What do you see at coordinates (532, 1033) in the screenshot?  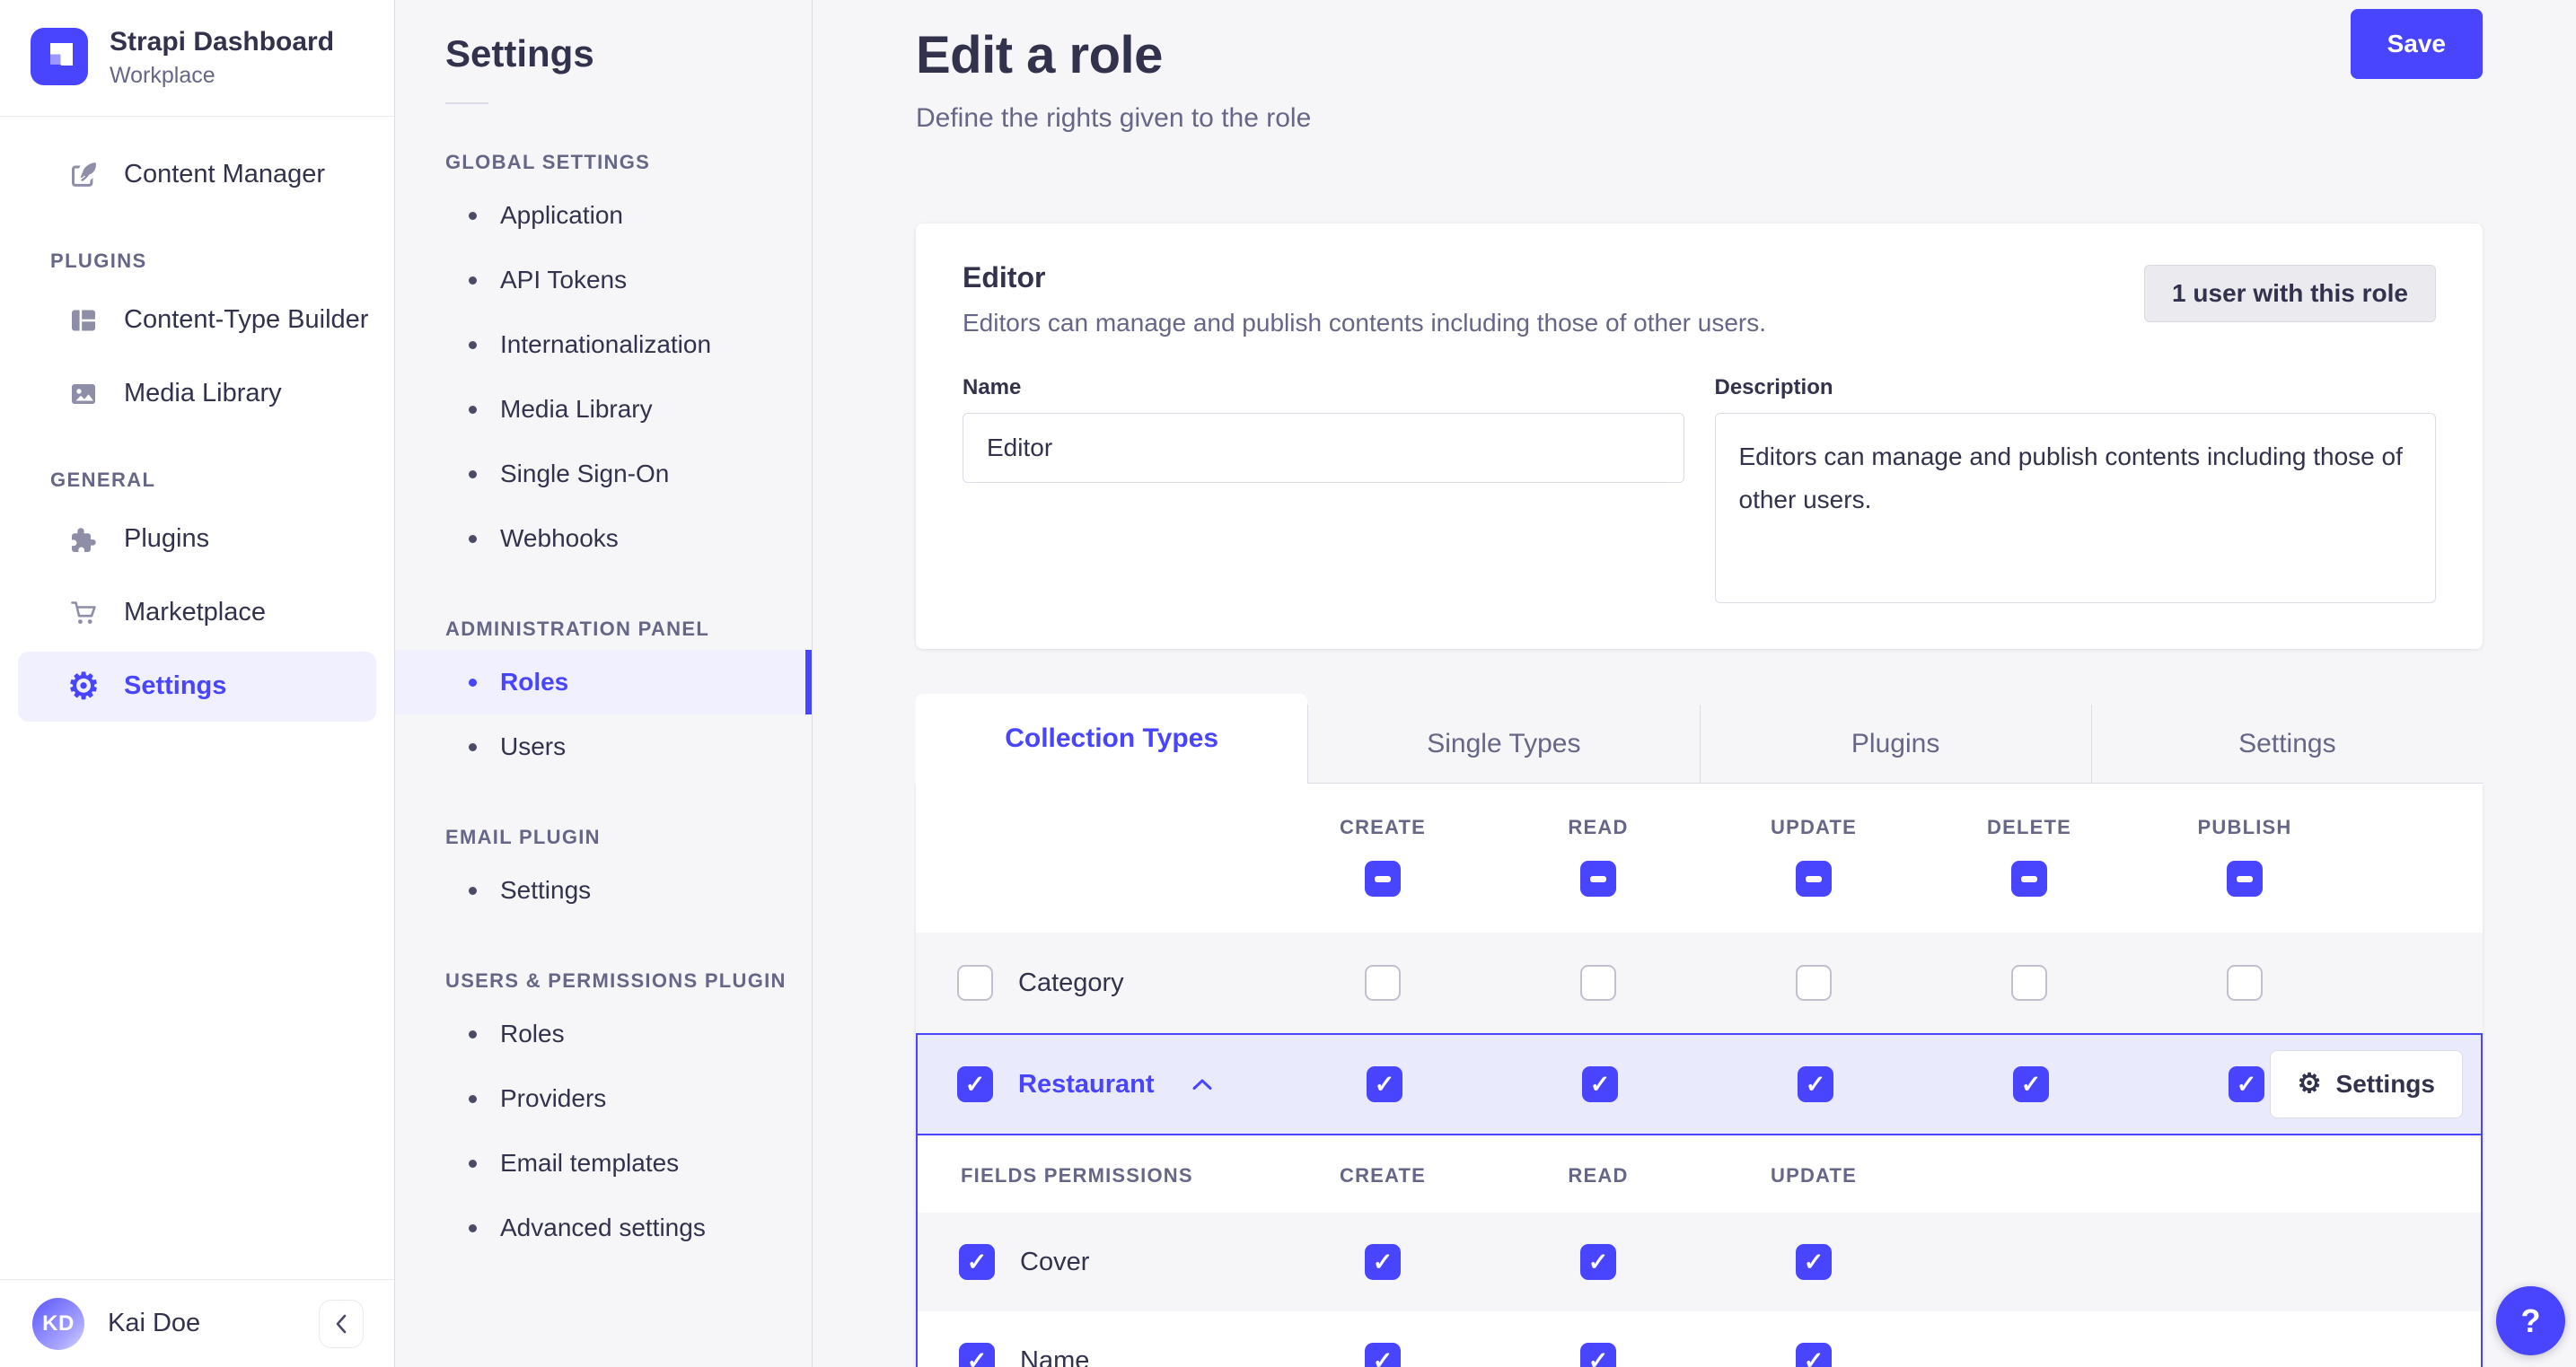 I see `subnav-item-label: Roles` at bounding box center [532, 1033].